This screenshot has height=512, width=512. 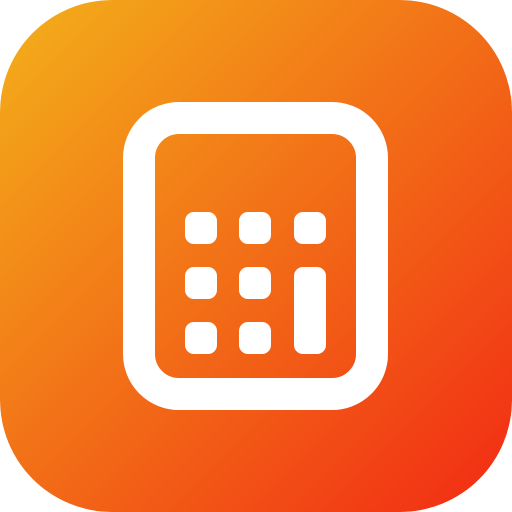 What do you see at coordinates (310, 310) in the screenshot?
I see `key-tall` at bounding box center [310, 310].